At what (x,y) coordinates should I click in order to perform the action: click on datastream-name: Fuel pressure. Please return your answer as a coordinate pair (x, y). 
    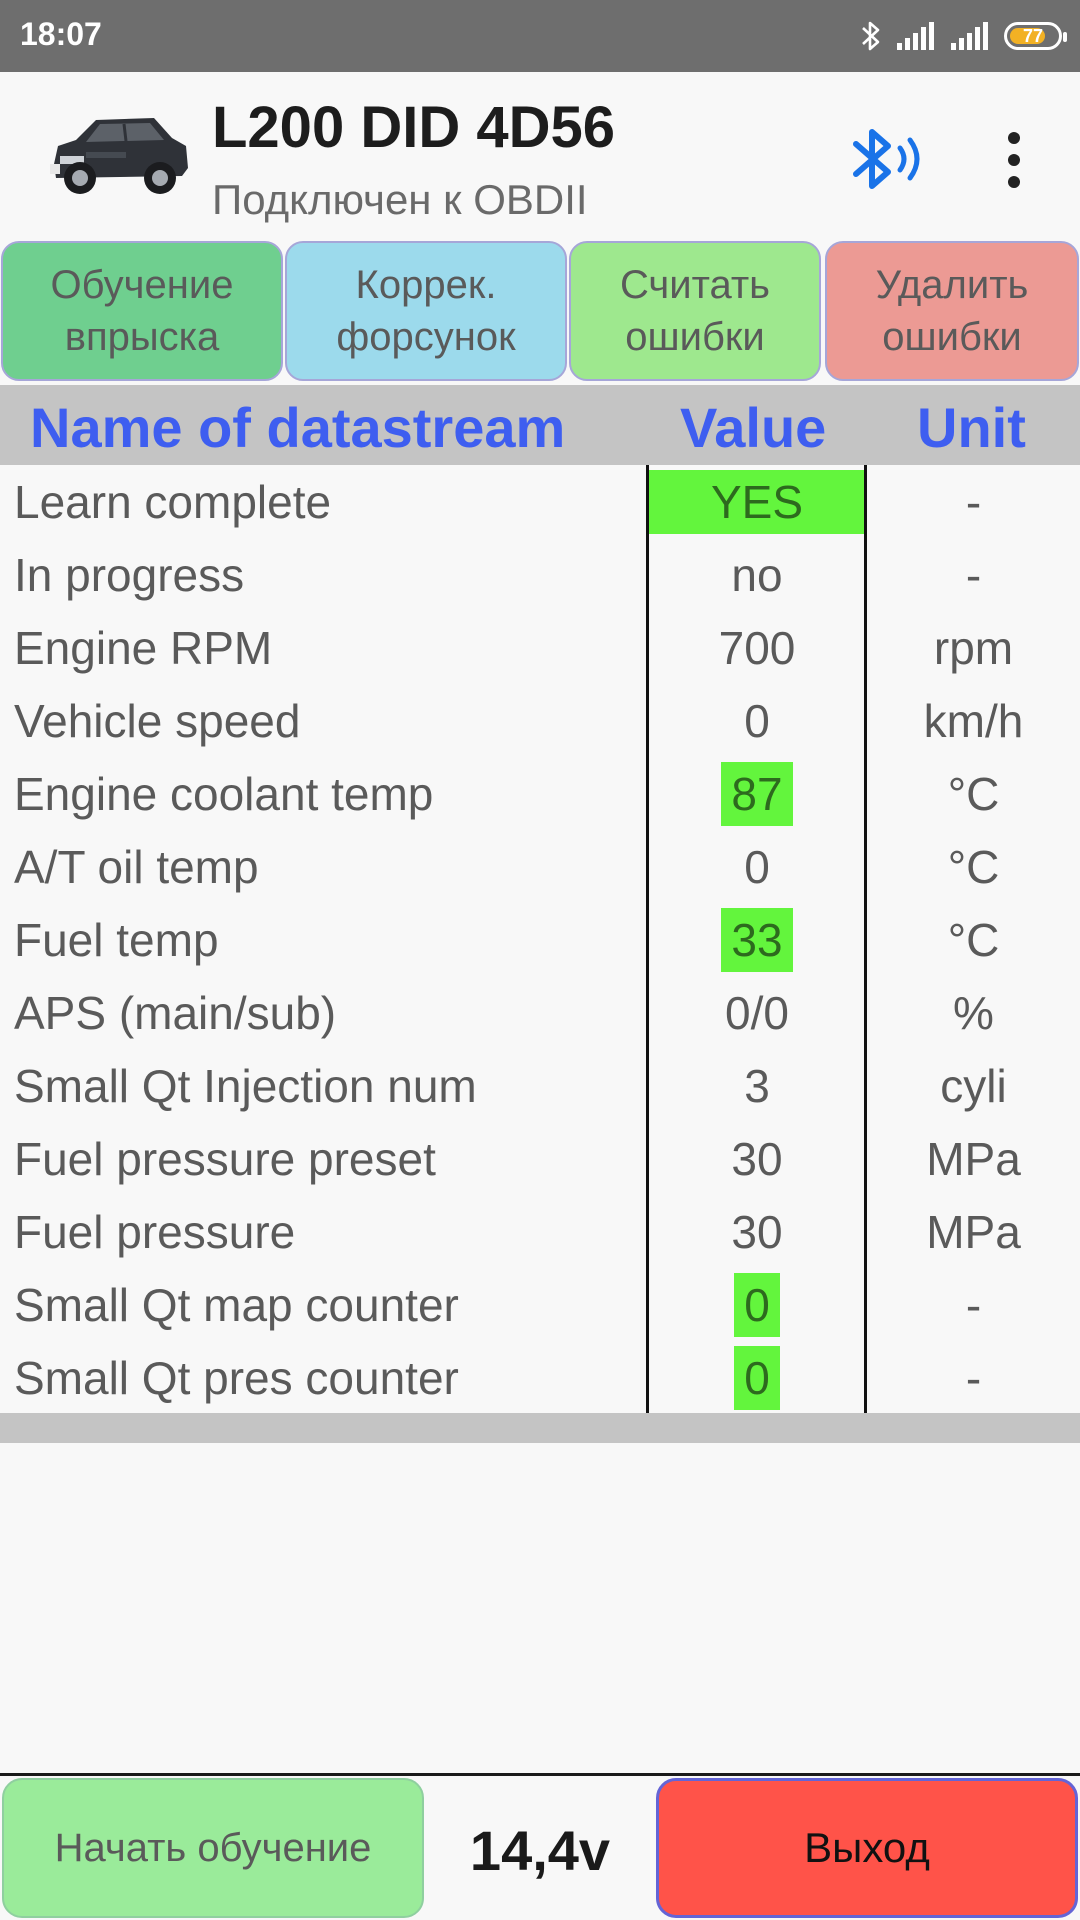
    Looking at the image, I should click on (155, 1232).